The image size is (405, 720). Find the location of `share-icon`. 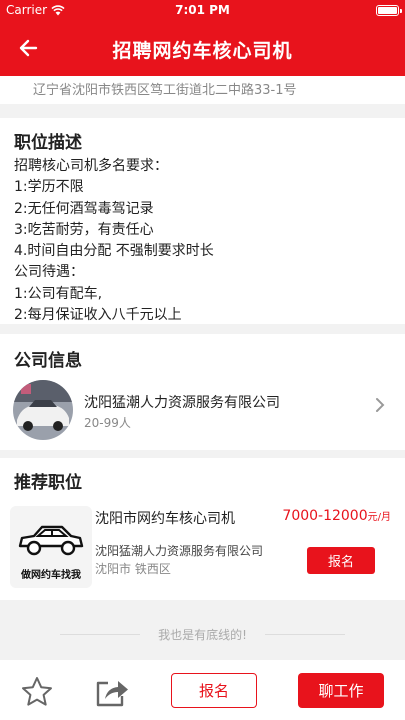

share-icon is located at coordinates (112, 694).